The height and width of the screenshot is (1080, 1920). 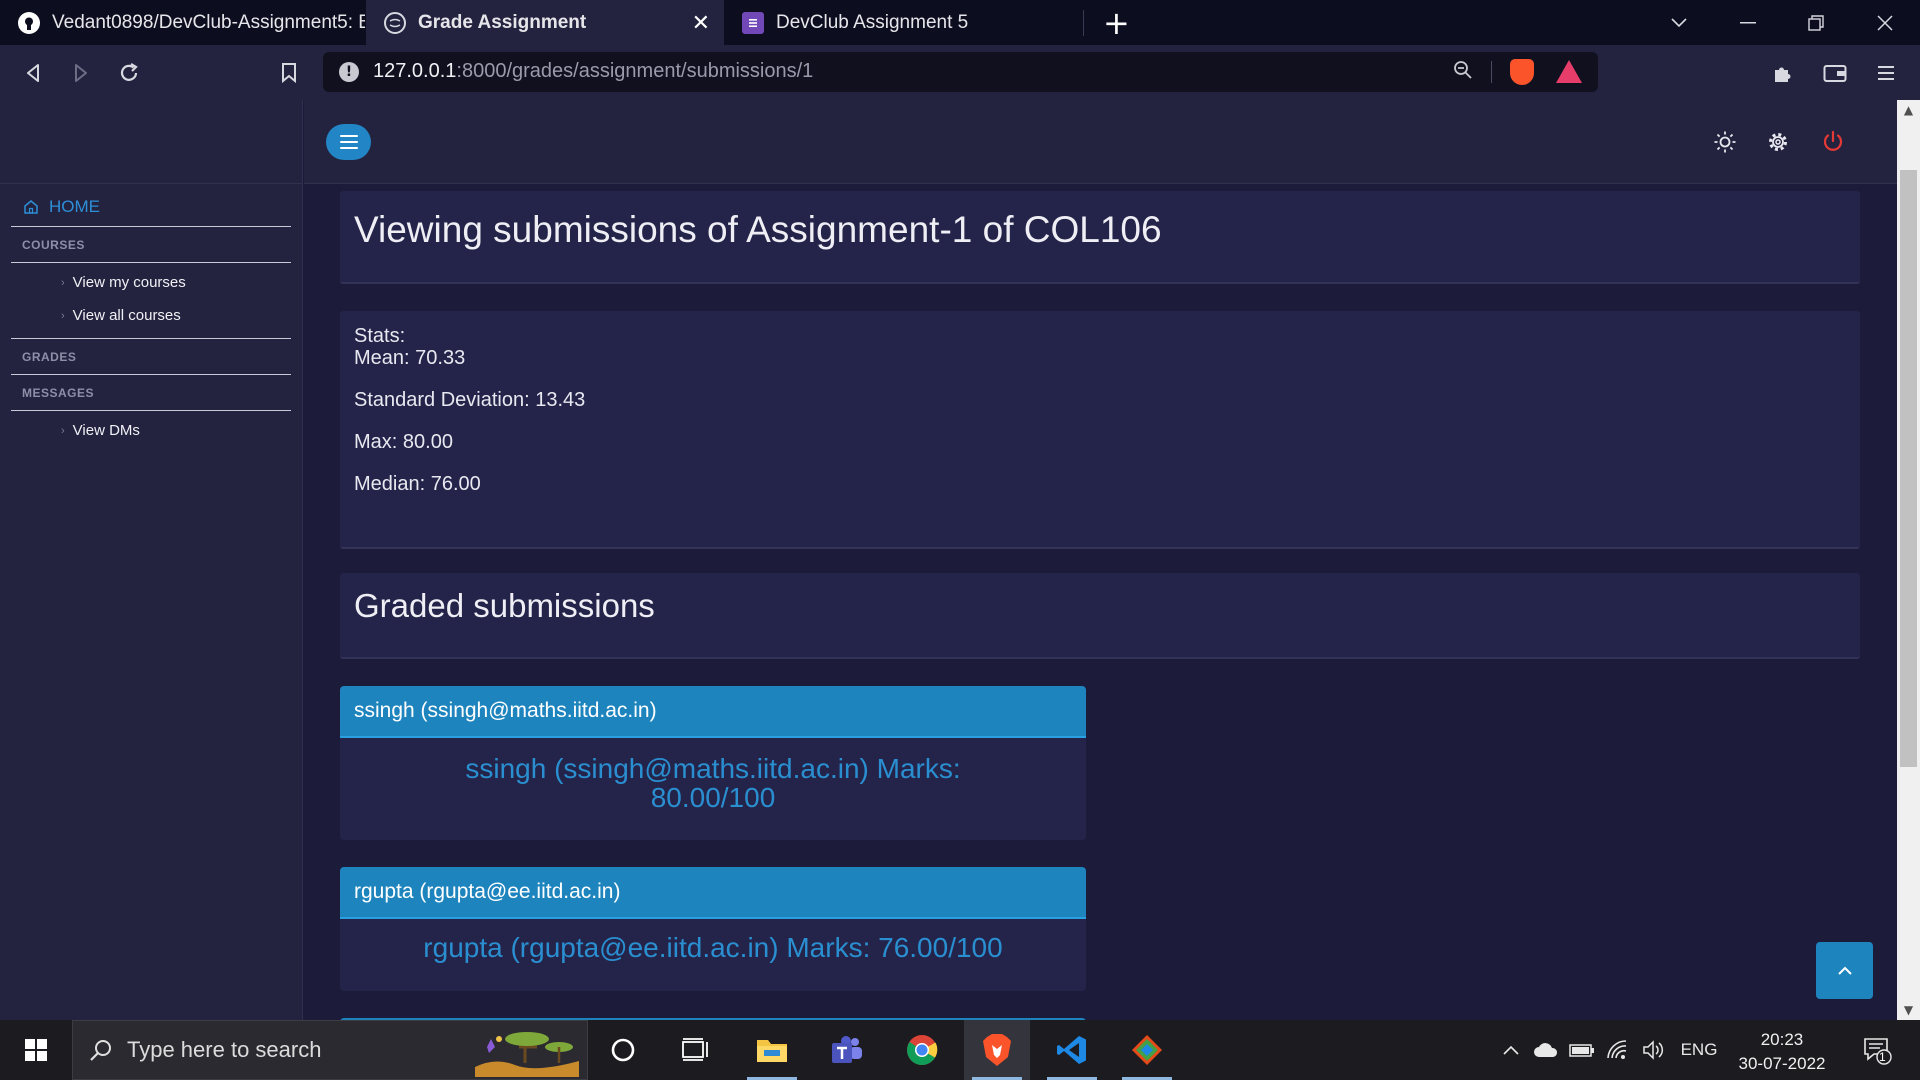 What do you see at coordinates (129, 73) in the screenshot?
I see `reload-button` at bounding box center [129, 73].